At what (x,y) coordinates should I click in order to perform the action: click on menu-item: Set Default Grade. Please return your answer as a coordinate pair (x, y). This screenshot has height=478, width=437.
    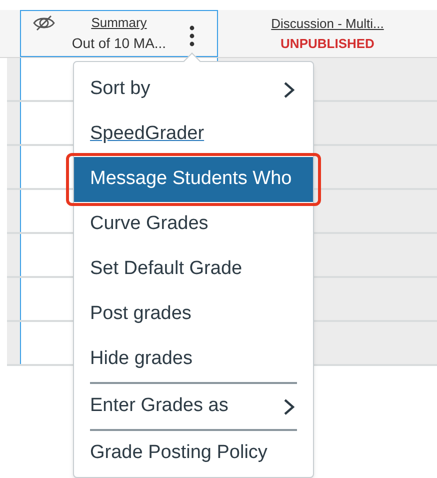
    Looking at the image, I should click on (193, 269).